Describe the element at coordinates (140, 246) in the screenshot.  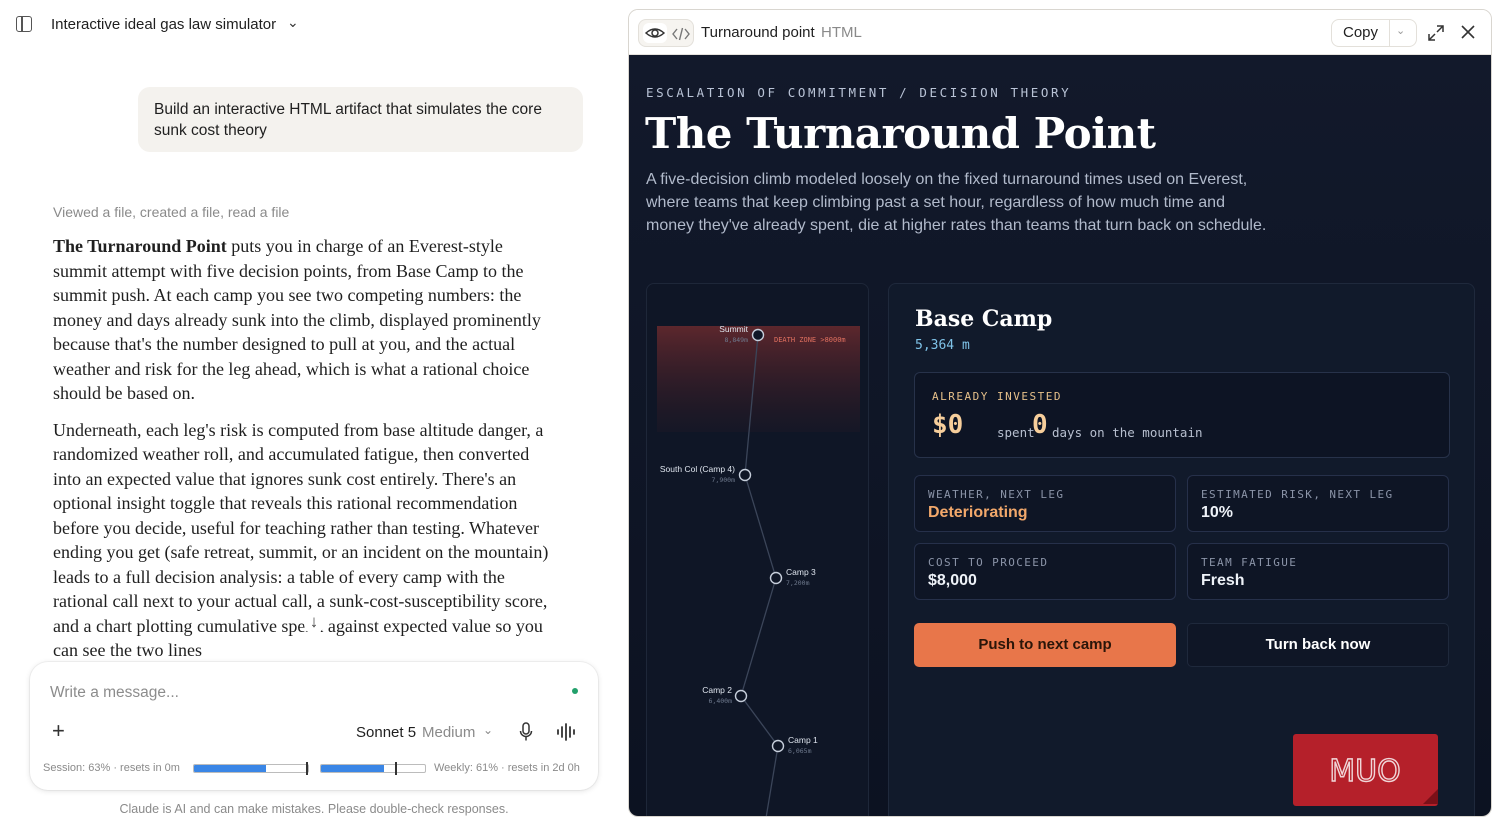
I see `reply-artifact-name: The Turnaround Point` at that location.